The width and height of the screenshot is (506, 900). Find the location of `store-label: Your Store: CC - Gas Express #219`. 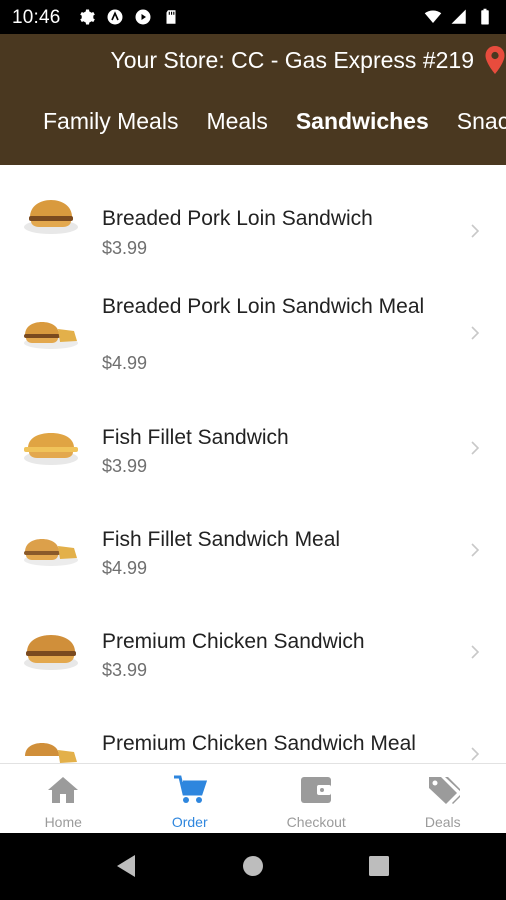

store-label: Your Store: CC - Gas Express #219 is located at coordinates (292, 59).